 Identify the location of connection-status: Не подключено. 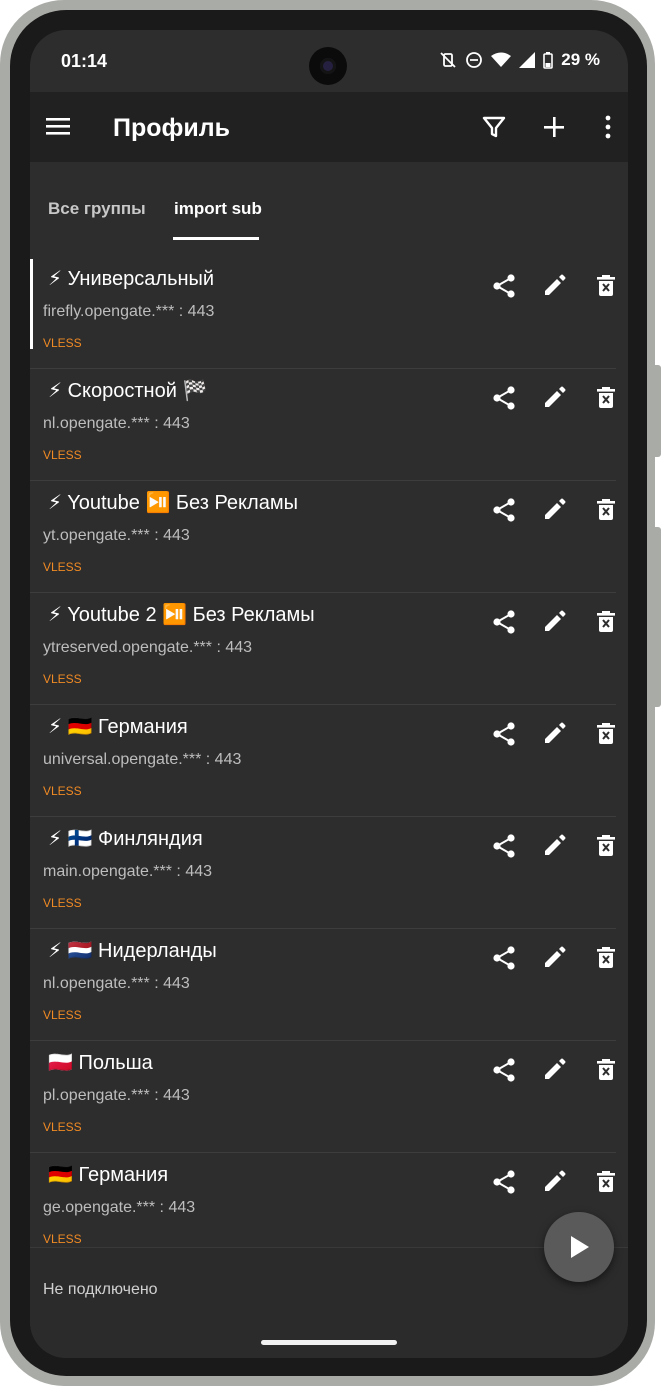
(100, 1289).